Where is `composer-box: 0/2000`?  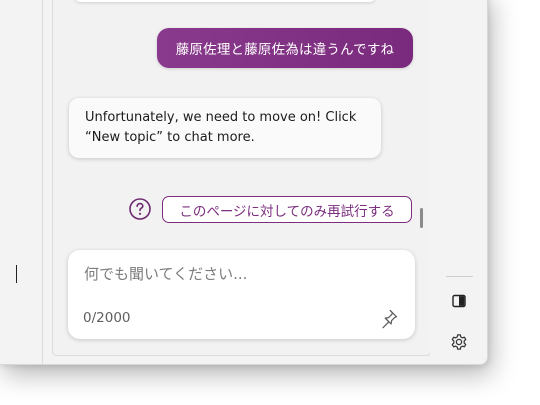
composer-box: 0/2000 is located at coordinates (241, 294).